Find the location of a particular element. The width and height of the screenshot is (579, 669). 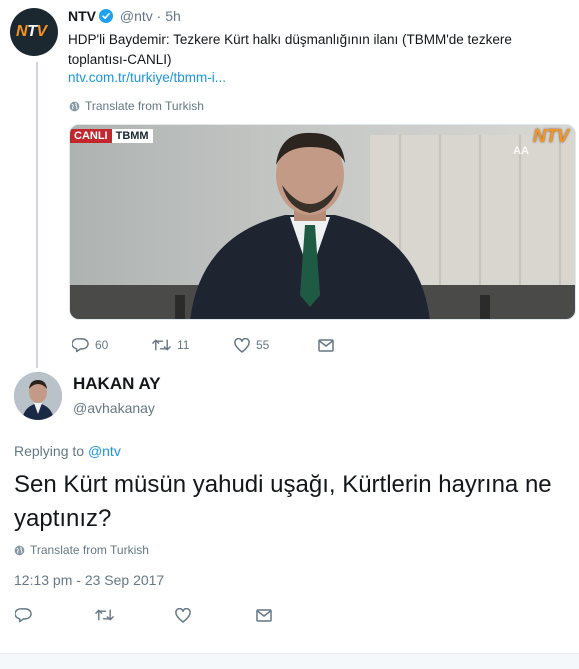

author-name: NTV is located at coordinates (82, 16).